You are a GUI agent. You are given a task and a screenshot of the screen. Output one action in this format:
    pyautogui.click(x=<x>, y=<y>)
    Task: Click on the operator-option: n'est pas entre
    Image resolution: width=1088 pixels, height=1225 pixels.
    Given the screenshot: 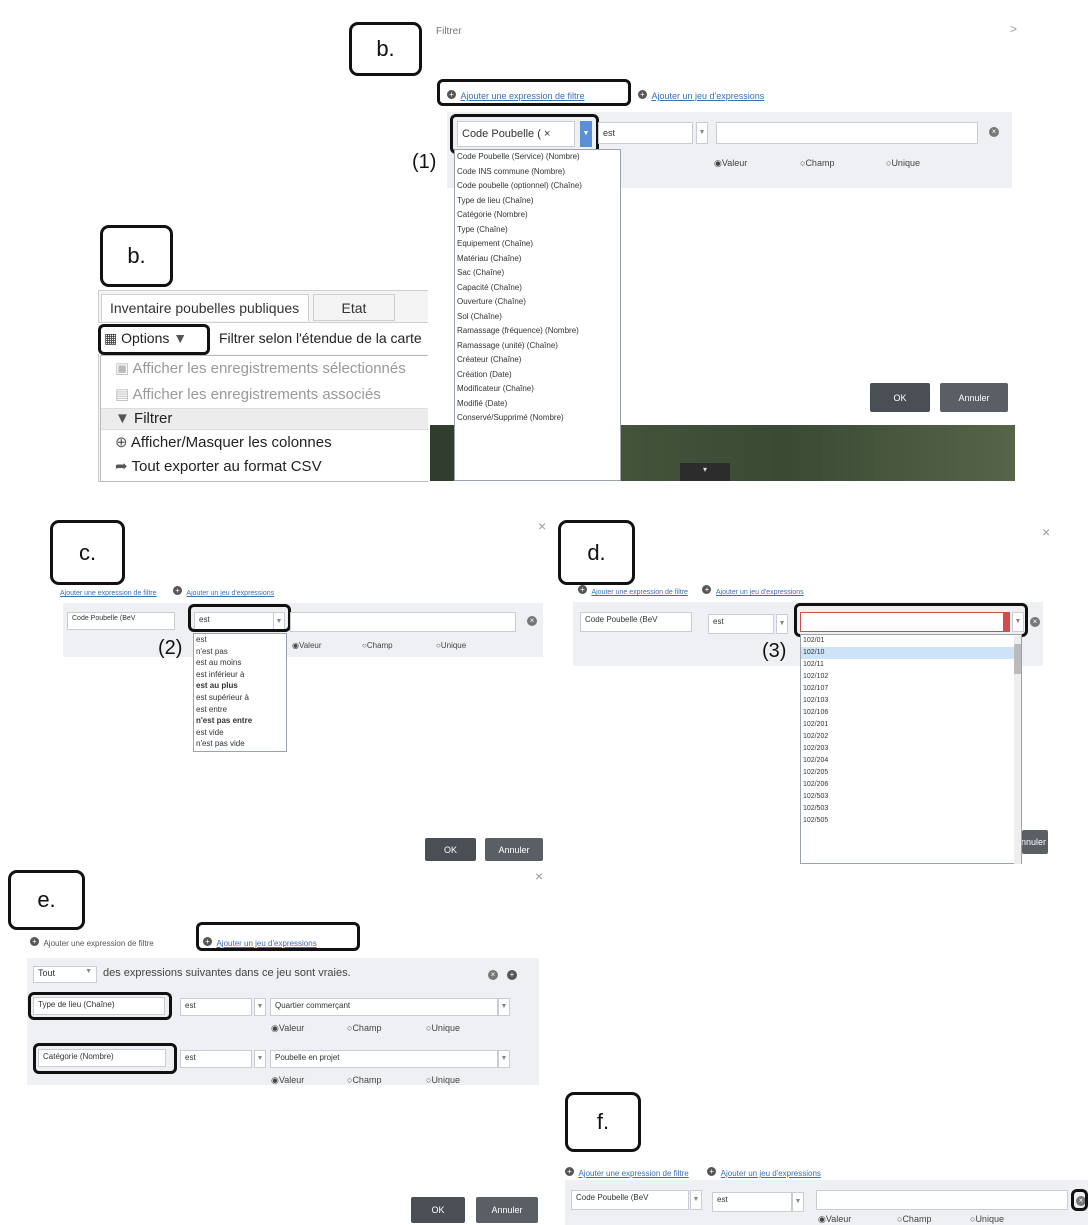 What is the action you would take?
    pyautogui.click(x=240, y=721)
    